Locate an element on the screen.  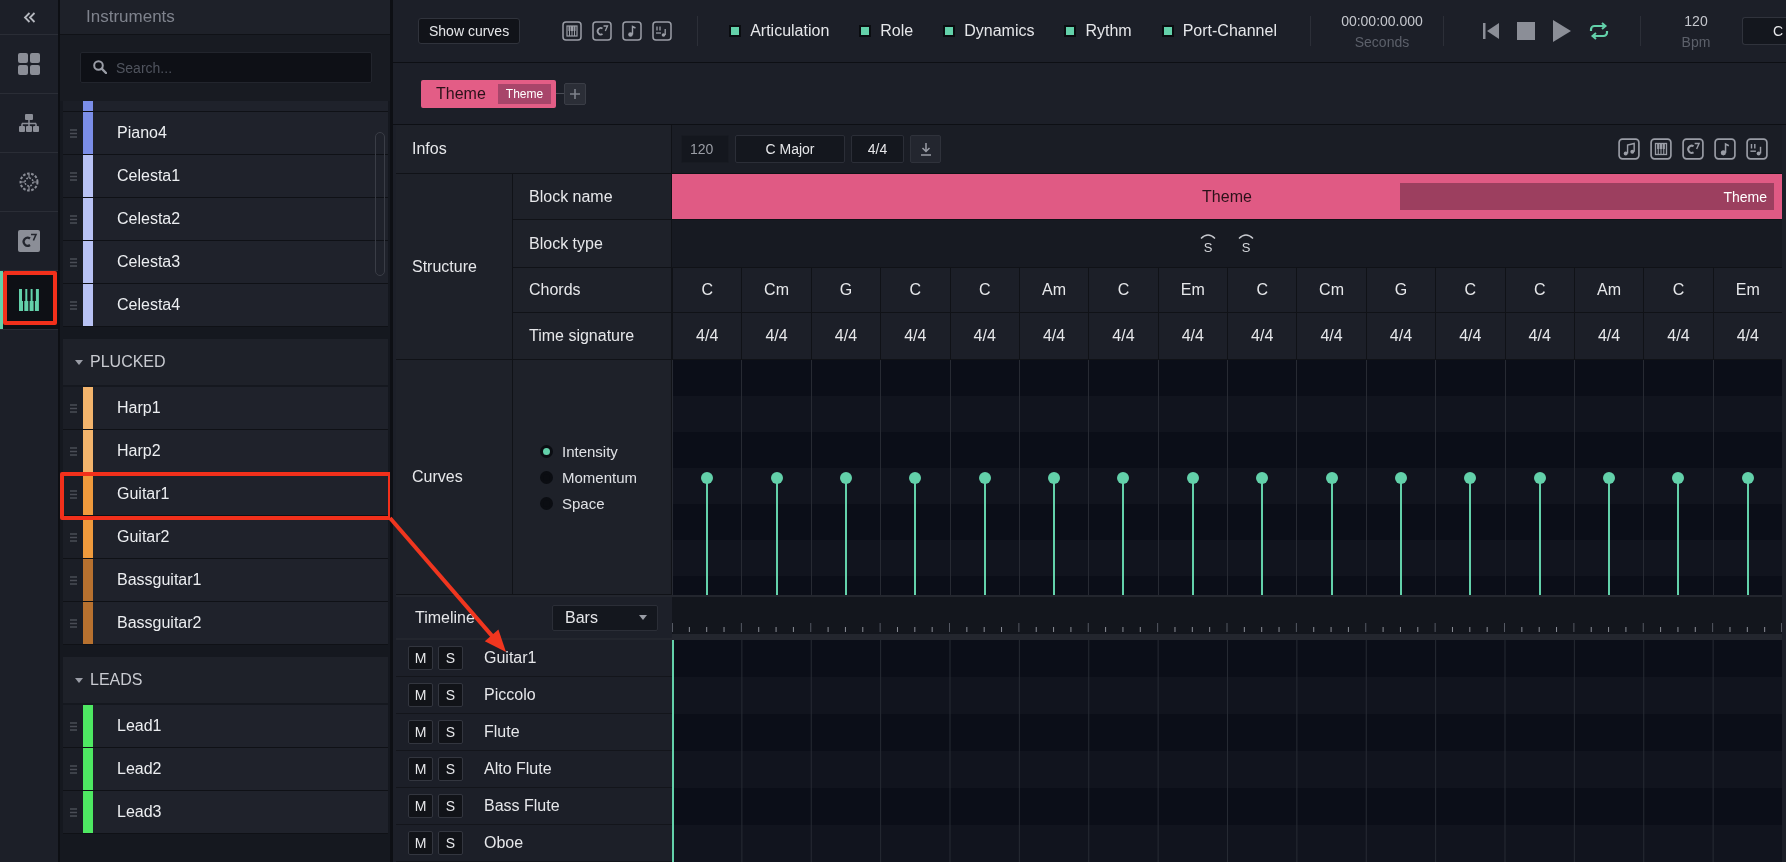
track-header: M S Flute is located at coordinates (534, 732).